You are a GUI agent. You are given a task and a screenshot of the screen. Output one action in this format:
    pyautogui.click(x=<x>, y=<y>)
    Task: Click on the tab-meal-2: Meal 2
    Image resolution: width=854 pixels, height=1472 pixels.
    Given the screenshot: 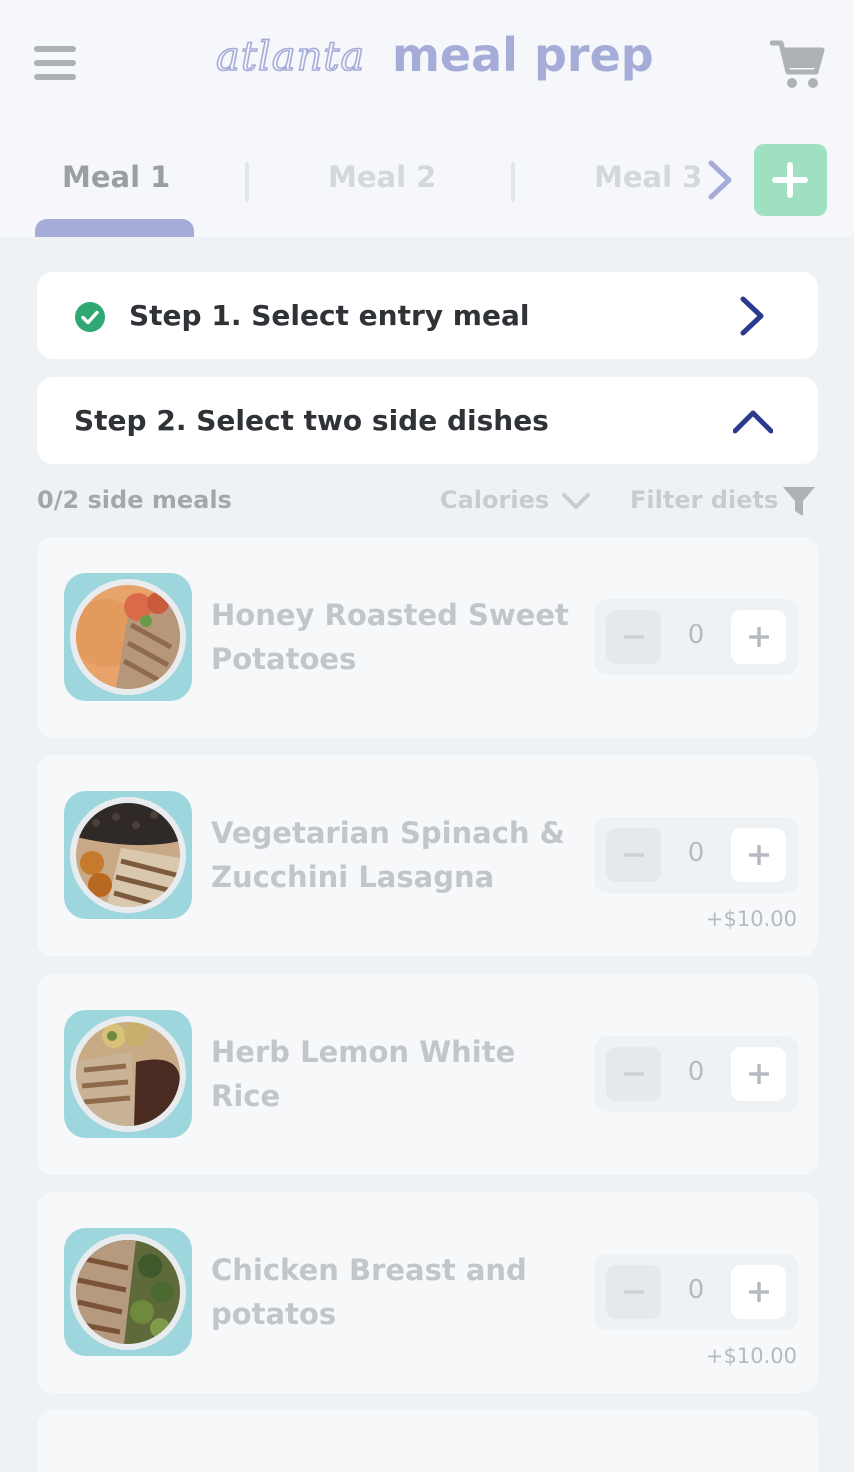 What is the action you would take?
    pyautogui.click(x=382, y=177)
    